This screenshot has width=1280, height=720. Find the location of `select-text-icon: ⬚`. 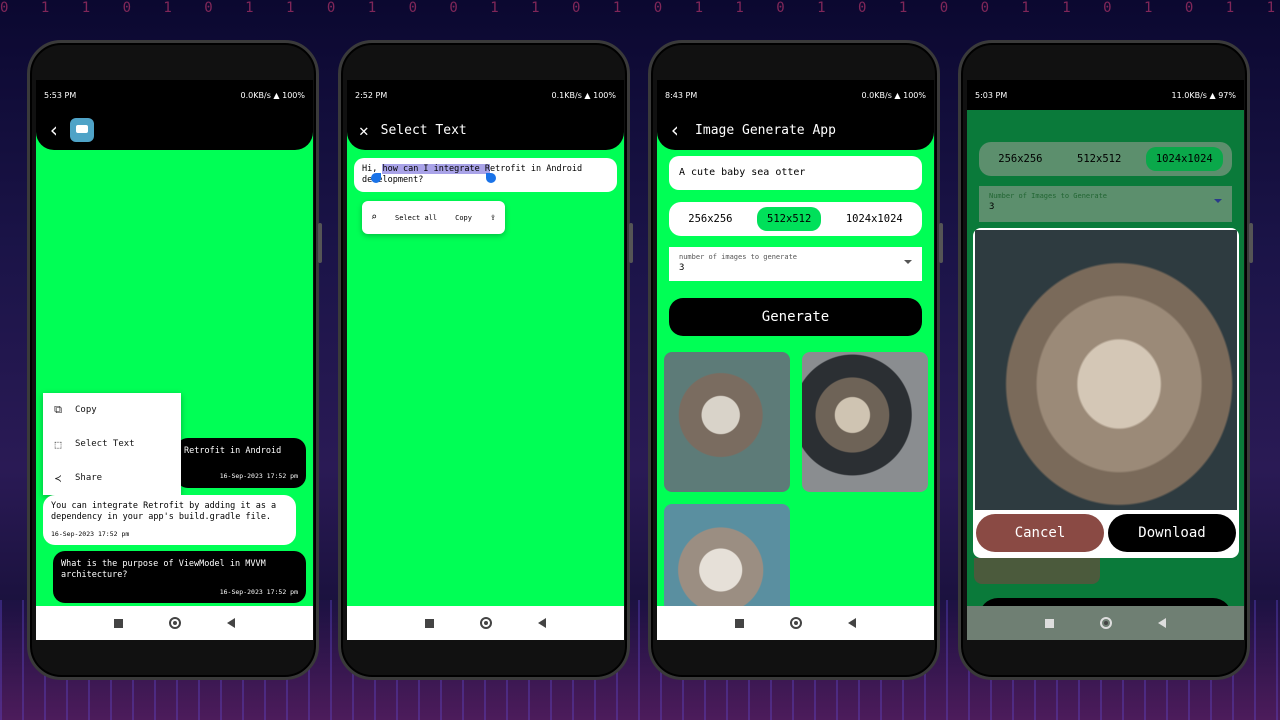

select-text-icon: ⬚ is located at coordinates (58, 444).